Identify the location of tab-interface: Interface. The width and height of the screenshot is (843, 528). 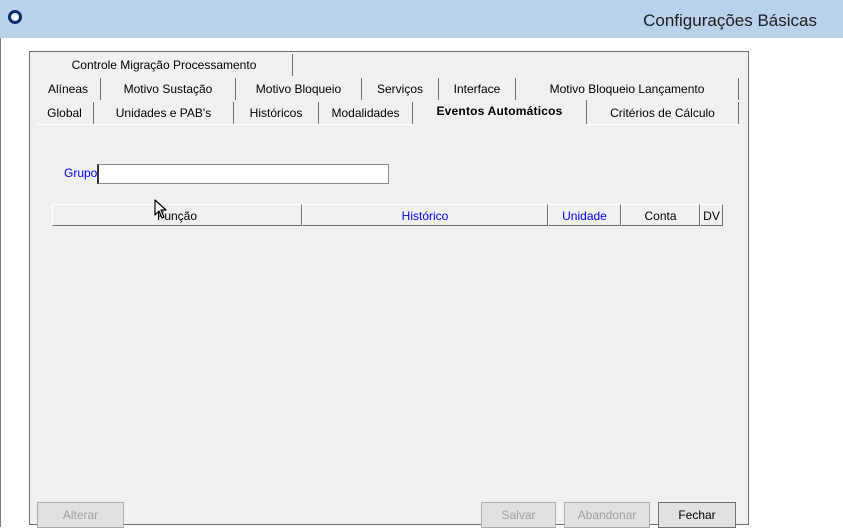
(477, 89).